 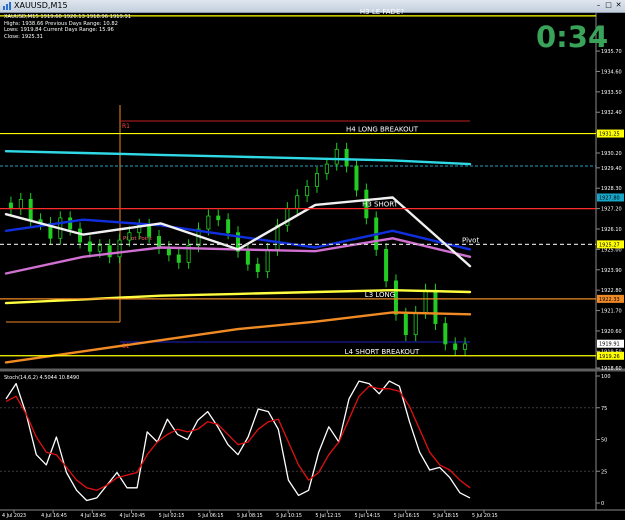 I want to click on price-label-text: 1927.80, so click(x=609, y=198).